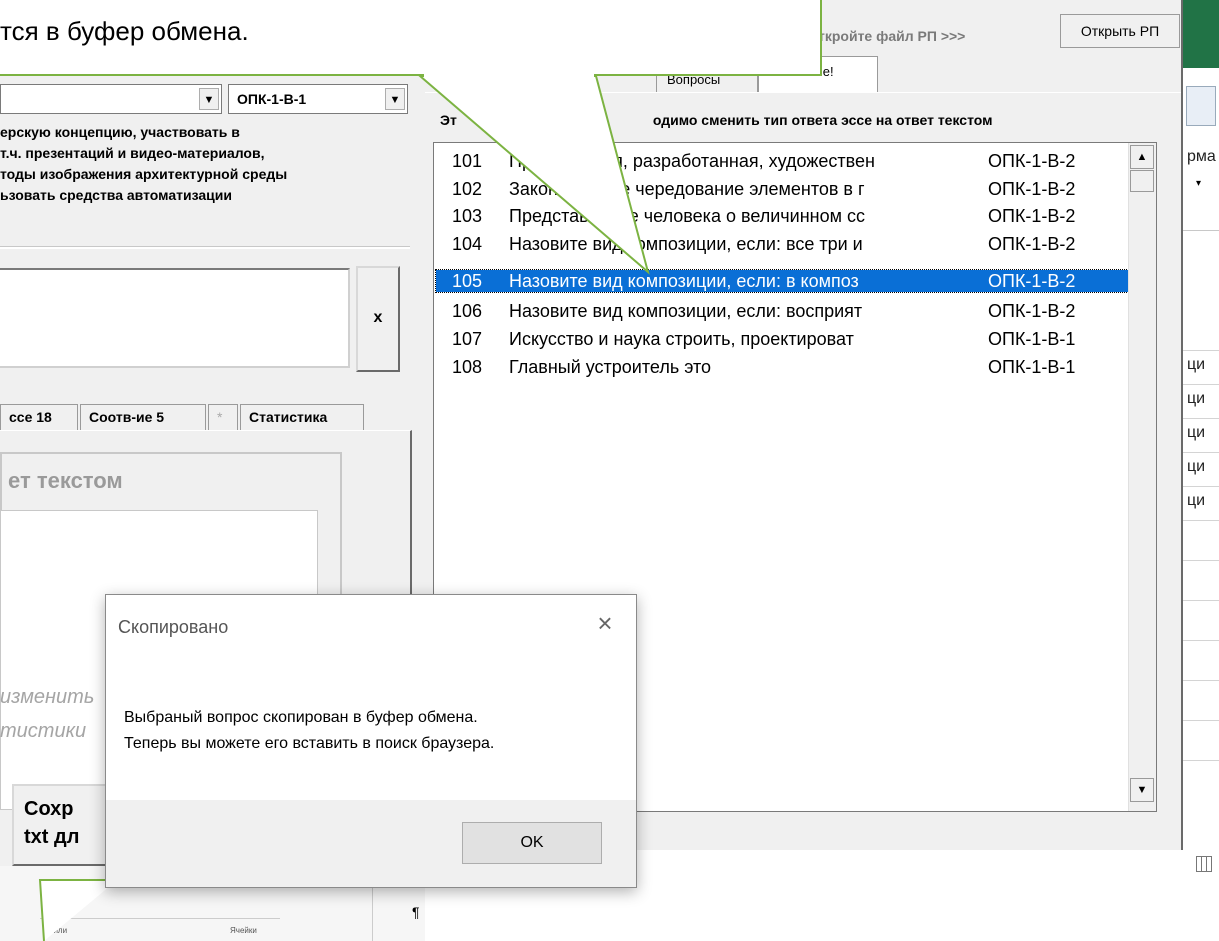 This screenshot has height=941, width=1219. I want to click on tab-divider, so click(803, 92).